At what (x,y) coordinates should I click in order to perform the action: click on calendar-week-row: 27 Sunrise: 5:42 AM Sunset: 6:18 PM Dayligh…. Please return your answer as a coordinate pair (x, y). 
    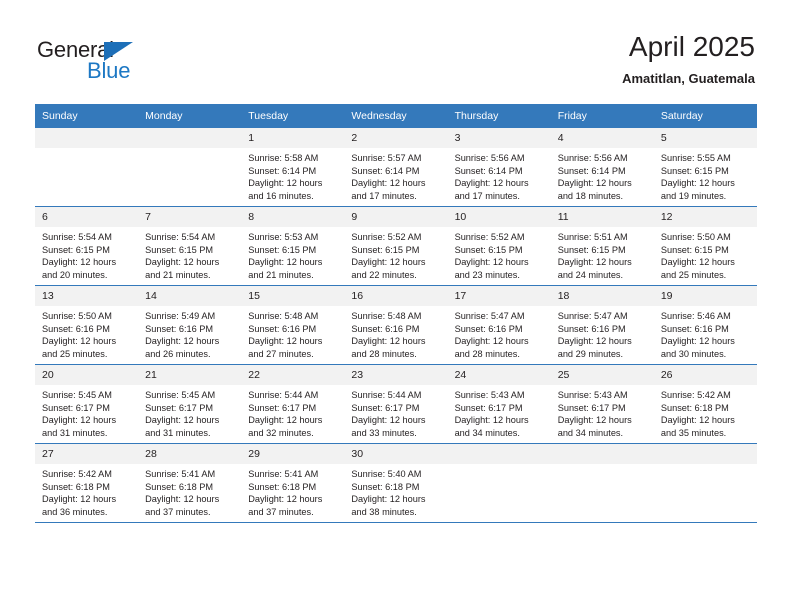
    Looking at the image, I should click on (396, 483).